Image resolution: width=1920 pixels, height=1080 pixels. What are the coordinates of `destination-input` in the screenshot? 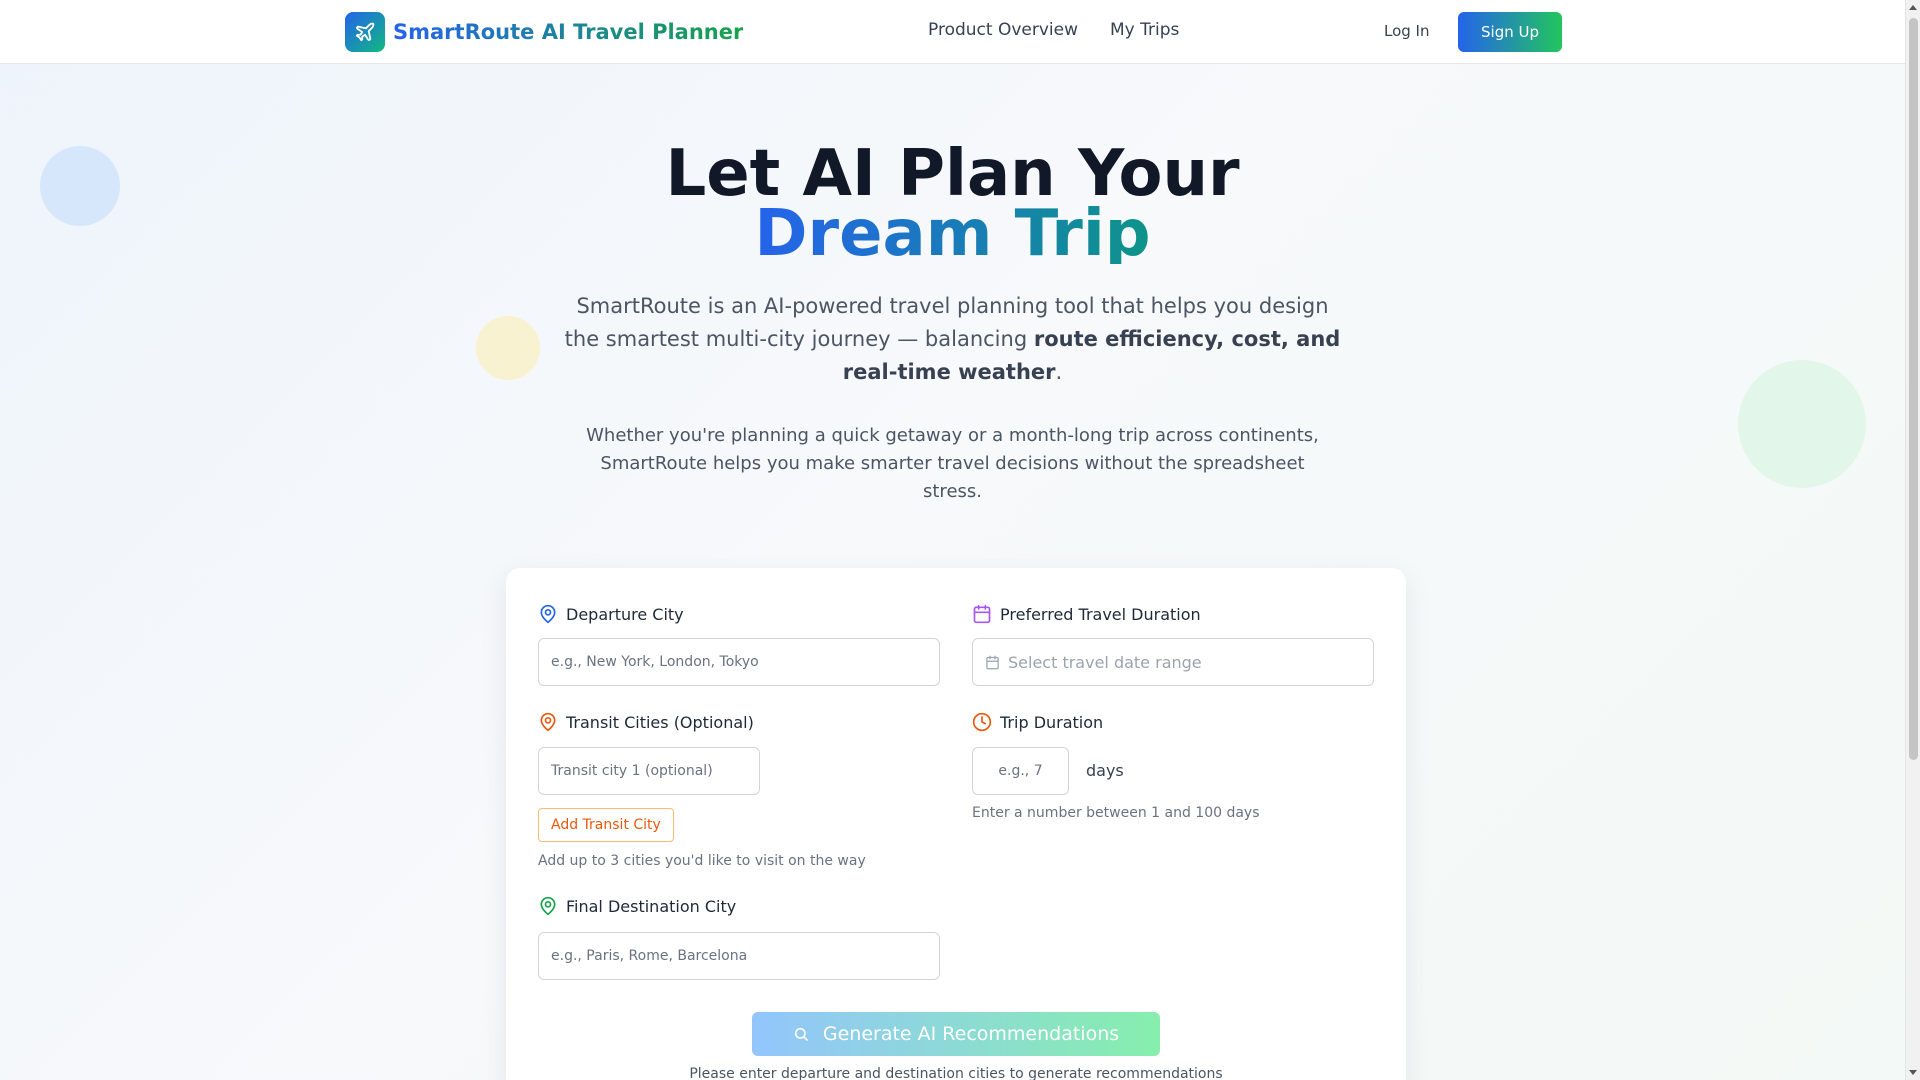 It's located at (739, 956).